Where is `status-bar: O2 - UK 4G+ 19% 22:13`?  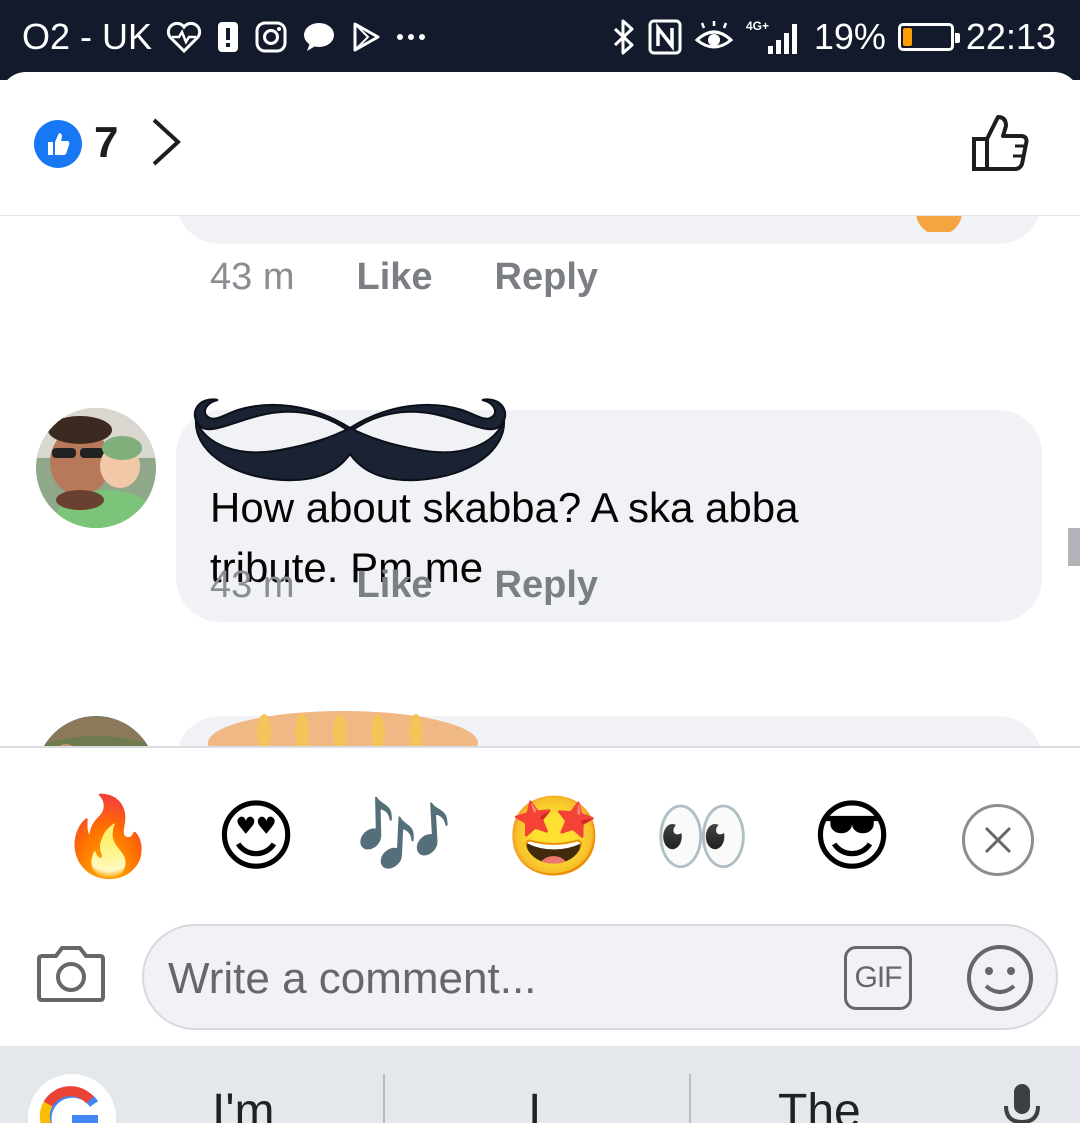
status-bar: O2 - UK 4G+ 19% 22:13 is located at coordinates (540, 40).